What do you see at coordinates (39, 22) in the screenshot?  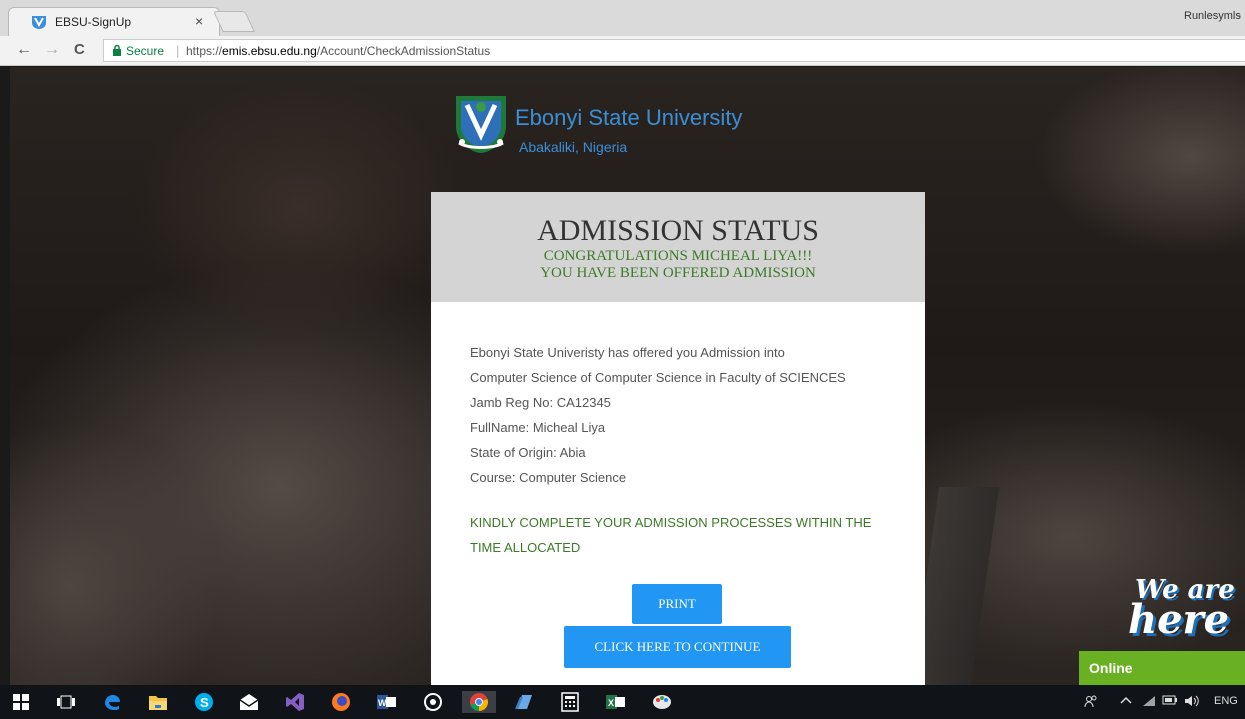 I see `ebsu-favicon-icon` at bounding box center [39, 22].